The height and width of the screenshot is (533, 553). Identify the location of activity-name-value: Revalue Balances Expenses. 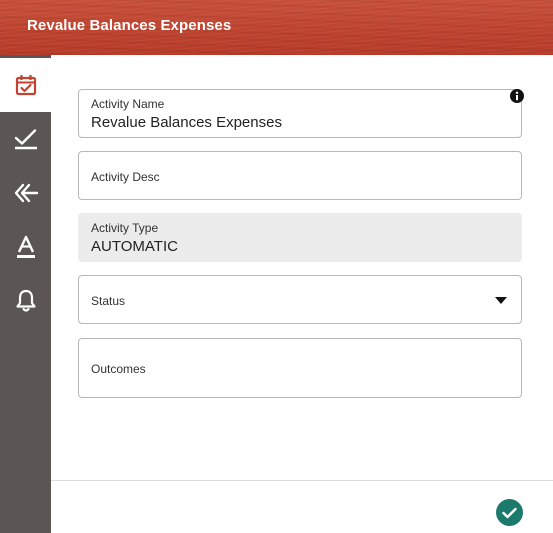
(186, 122).